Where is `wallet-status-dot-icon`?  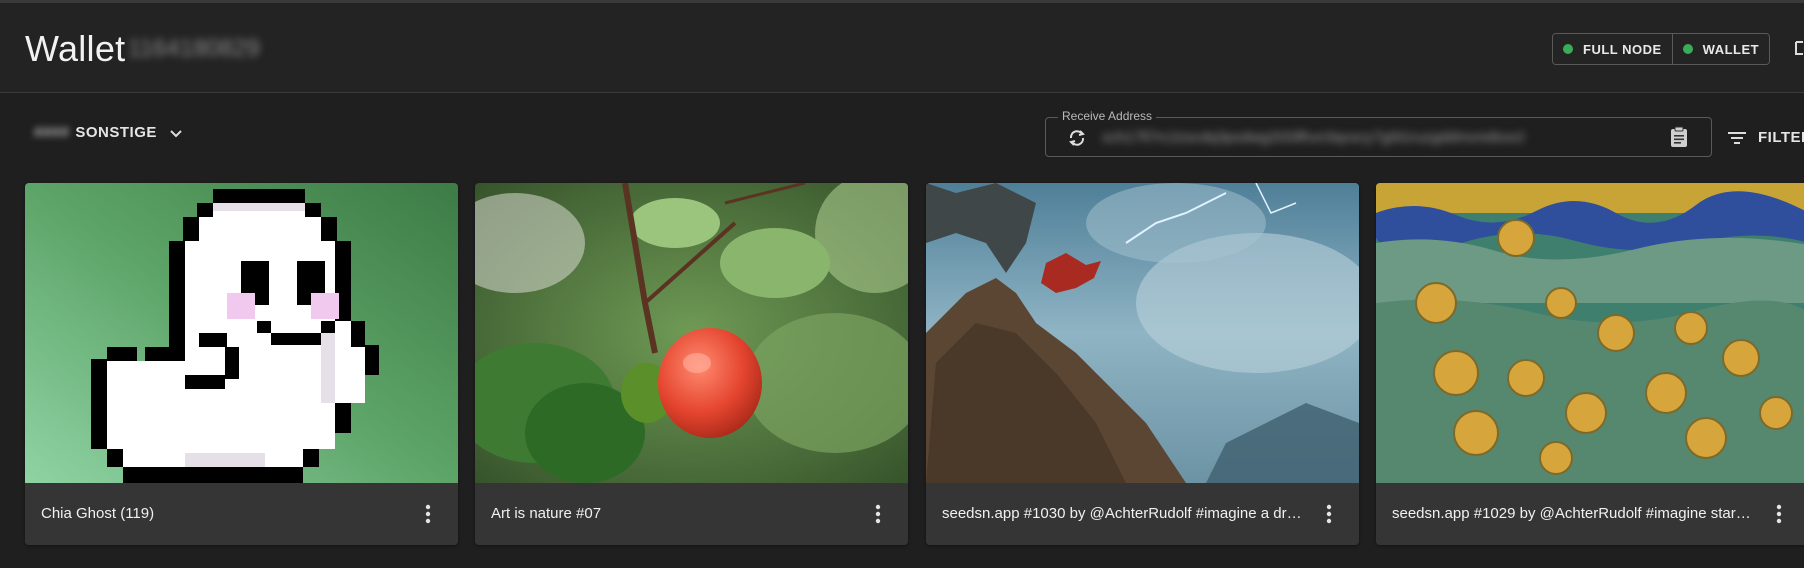 wallet-status-dot-icon is located at coordinates (1687, 49).